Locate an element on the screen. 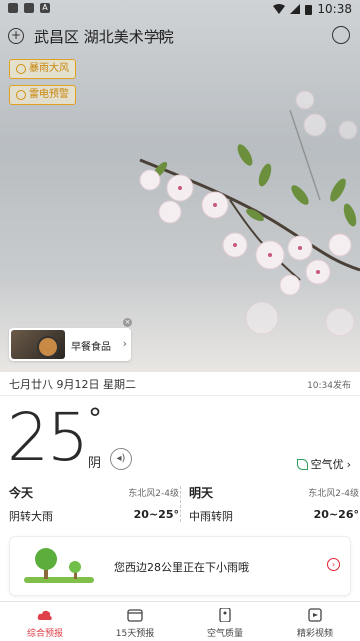 The width and height of the screenshot is (360, 641). alert-badge-lightning: 雷电预警 is located at coordinates (42, 95).